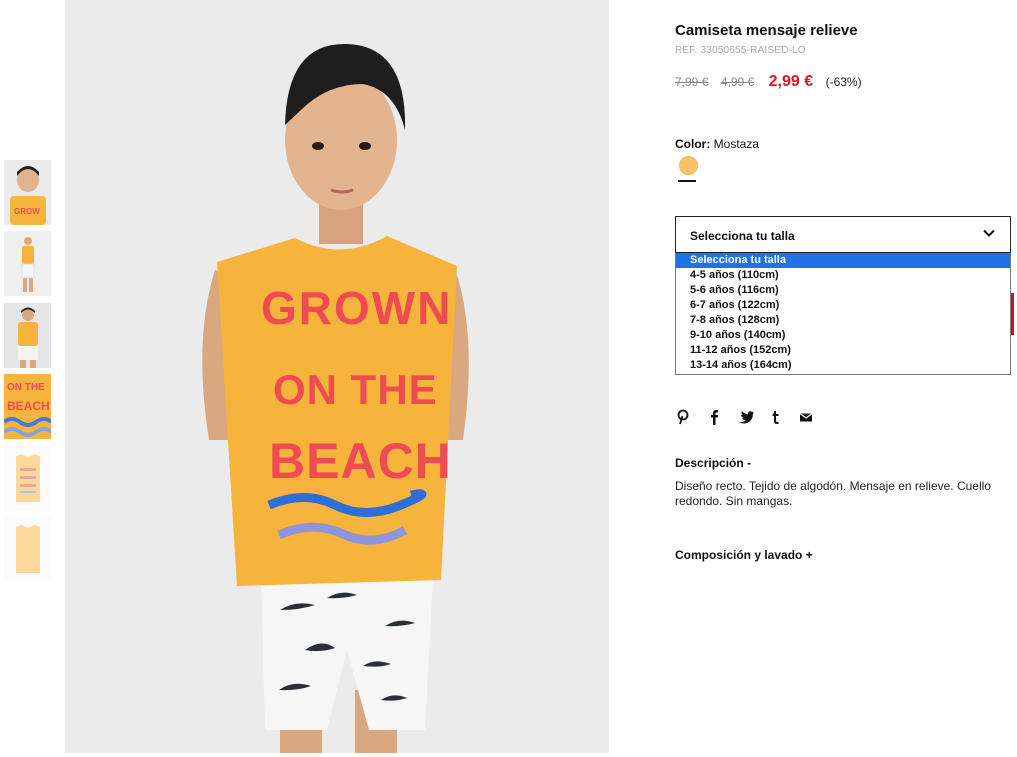  I want to click on size-option-7-8: 7-8 años (128cm), so click(843, 320).